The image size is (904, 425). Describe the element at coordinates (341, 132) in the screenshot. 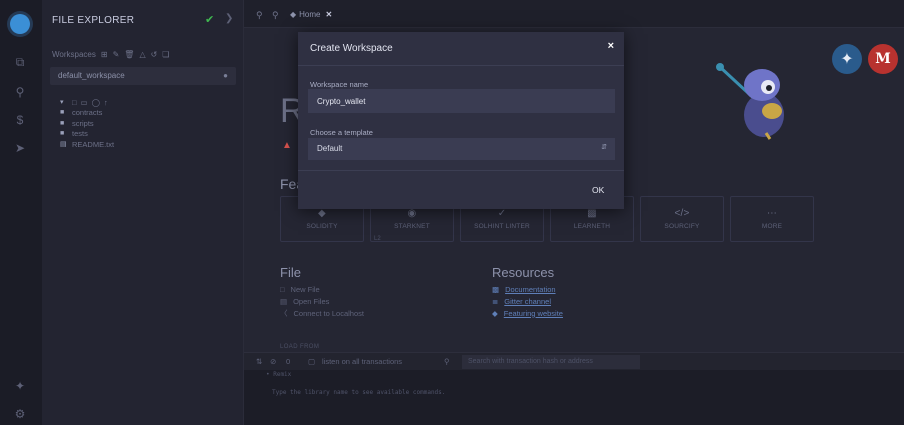

I see `template-label: Choose a template` at that location.